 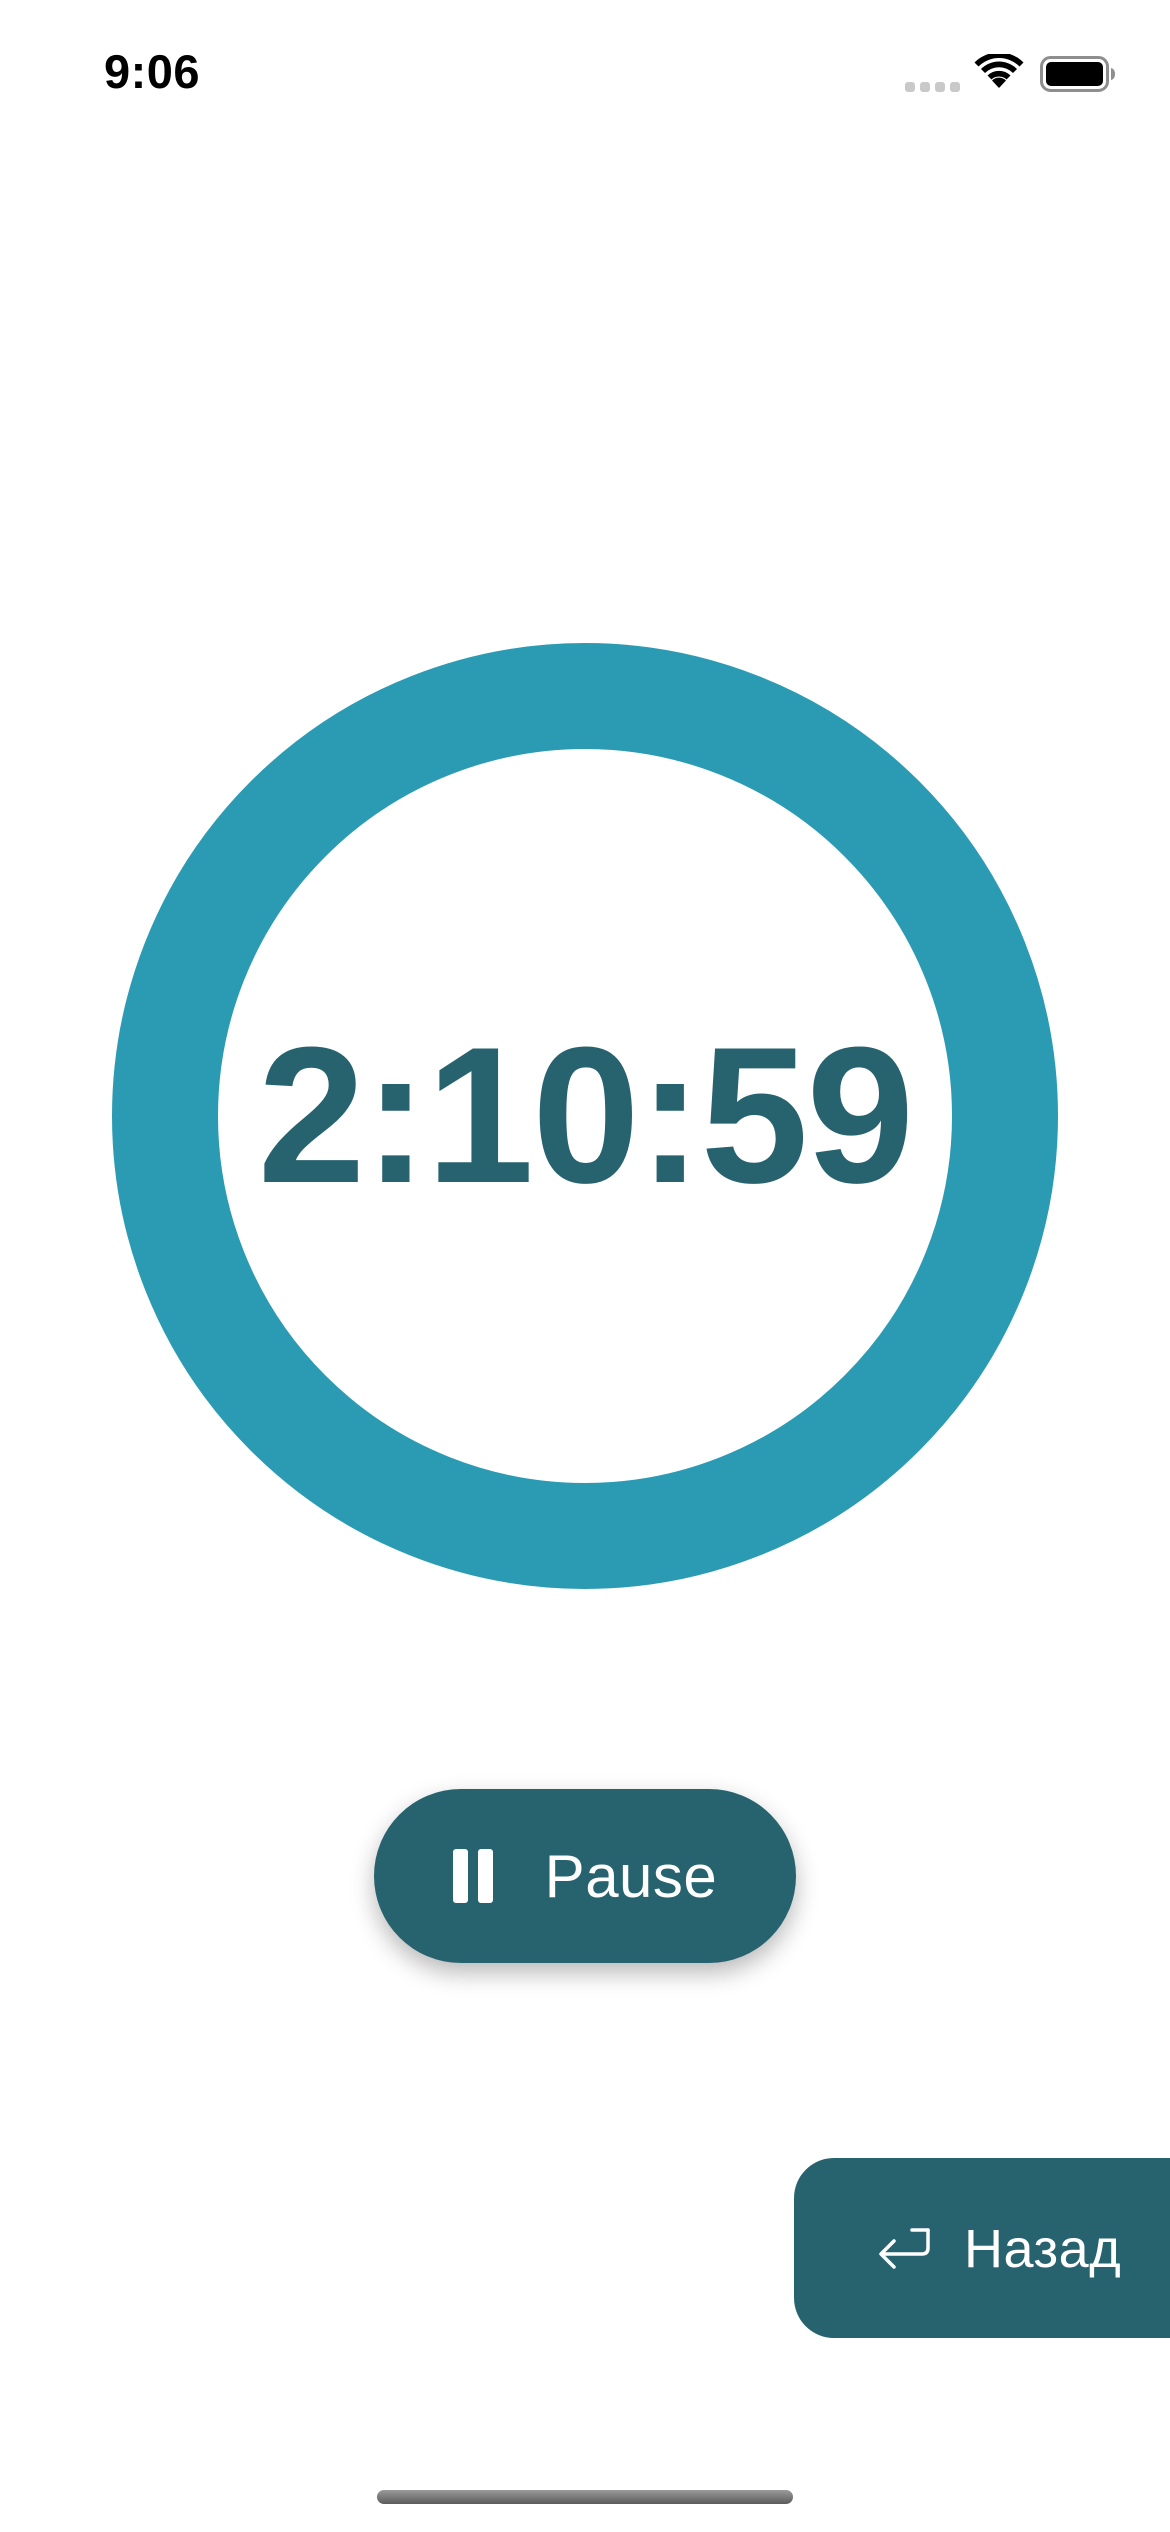 I want to click on pause-icon, so click(x=472, y=1876).